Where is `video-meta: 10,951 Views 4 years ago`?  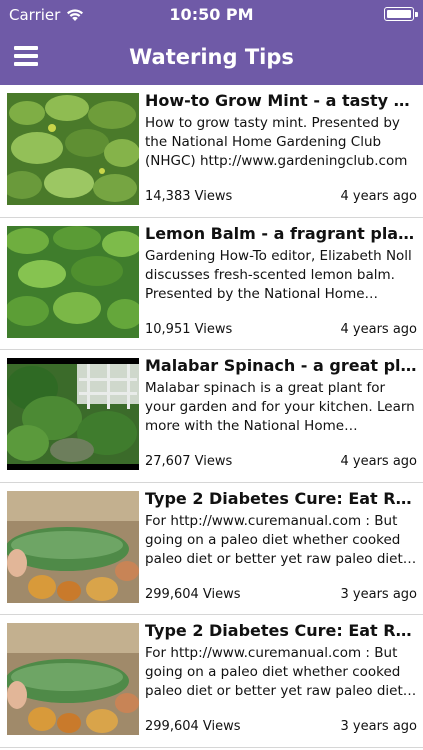
video-meta: 10,951 Views 4 years ago is located at coordinates (281, 332).